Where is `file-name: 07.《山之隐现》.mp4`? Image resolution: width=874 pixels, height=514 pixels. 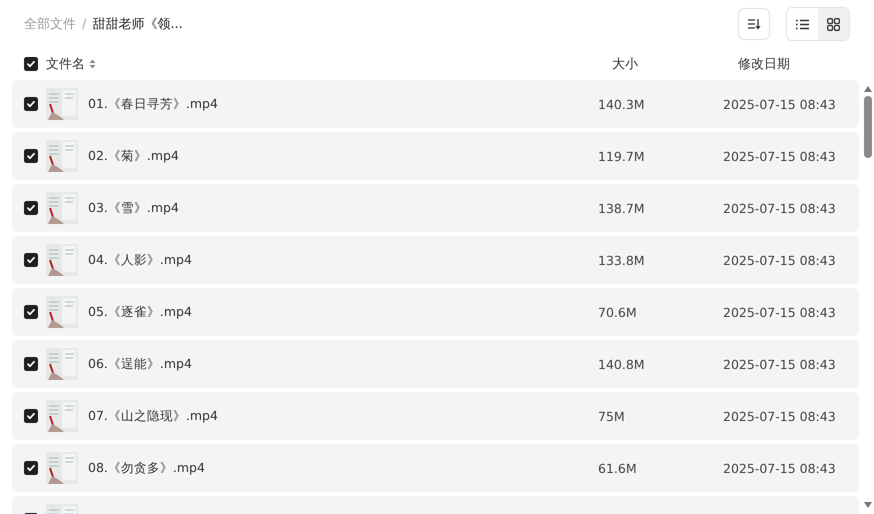 file-name: 07.《山之隐现》.mp4 is located at coordinates (153, 415).